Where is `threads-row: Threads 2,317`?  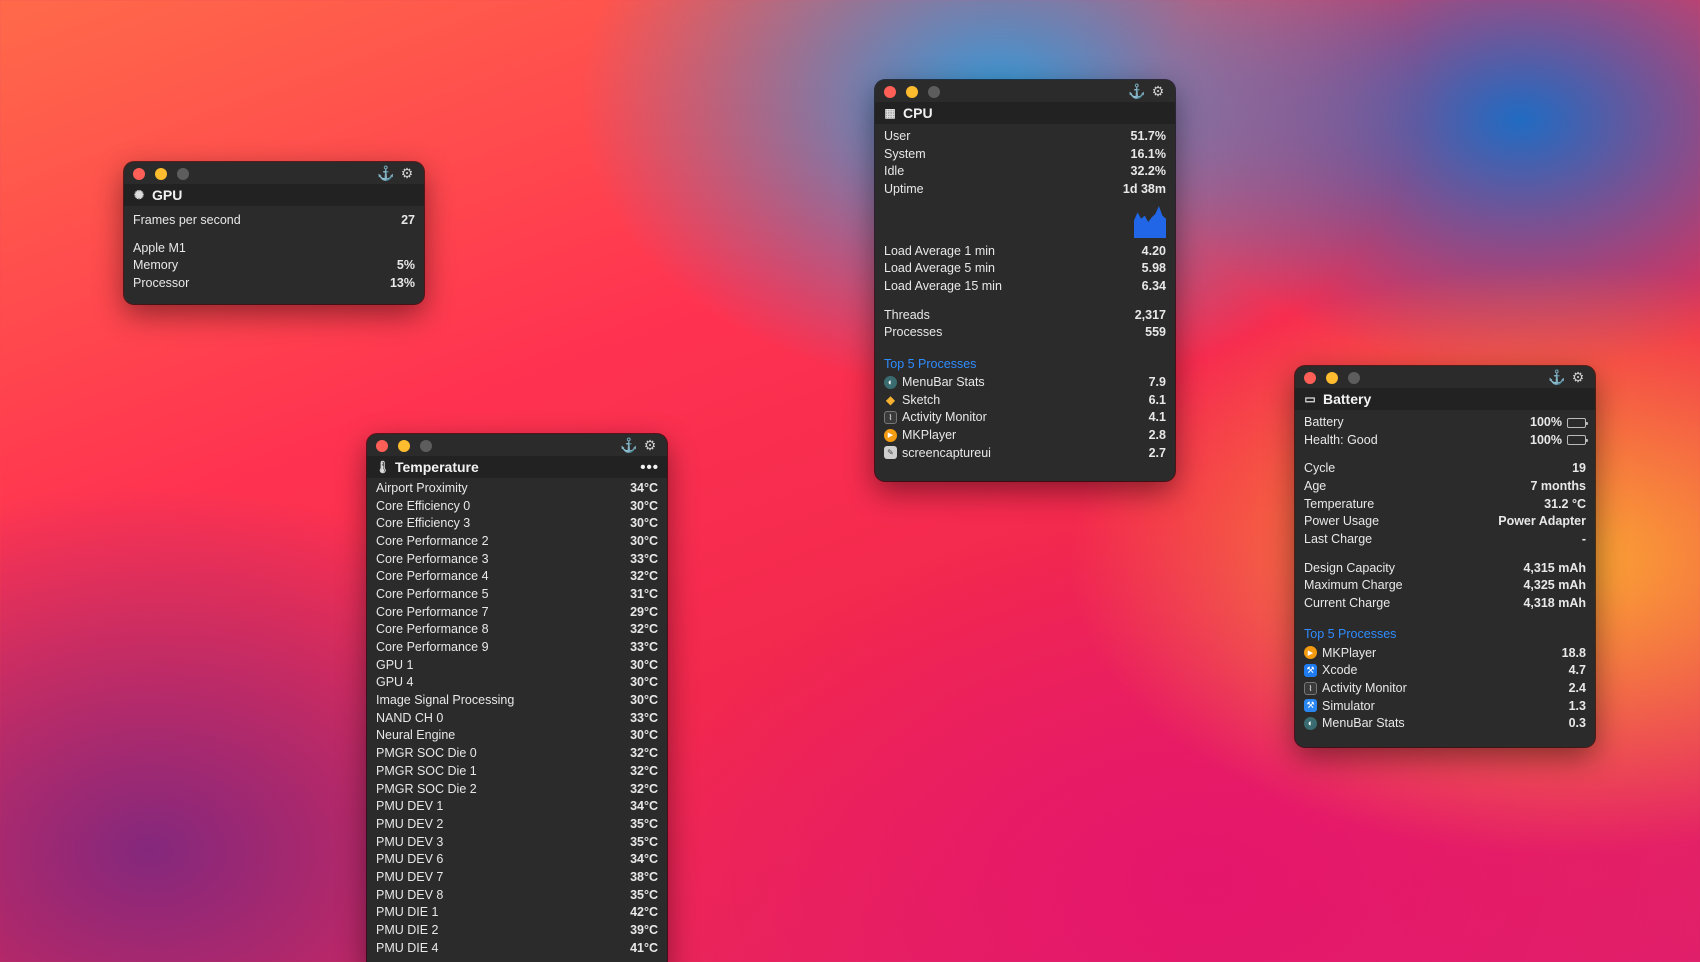 threads-row: Threads 2,317 is located at coordinates (1025, 315).